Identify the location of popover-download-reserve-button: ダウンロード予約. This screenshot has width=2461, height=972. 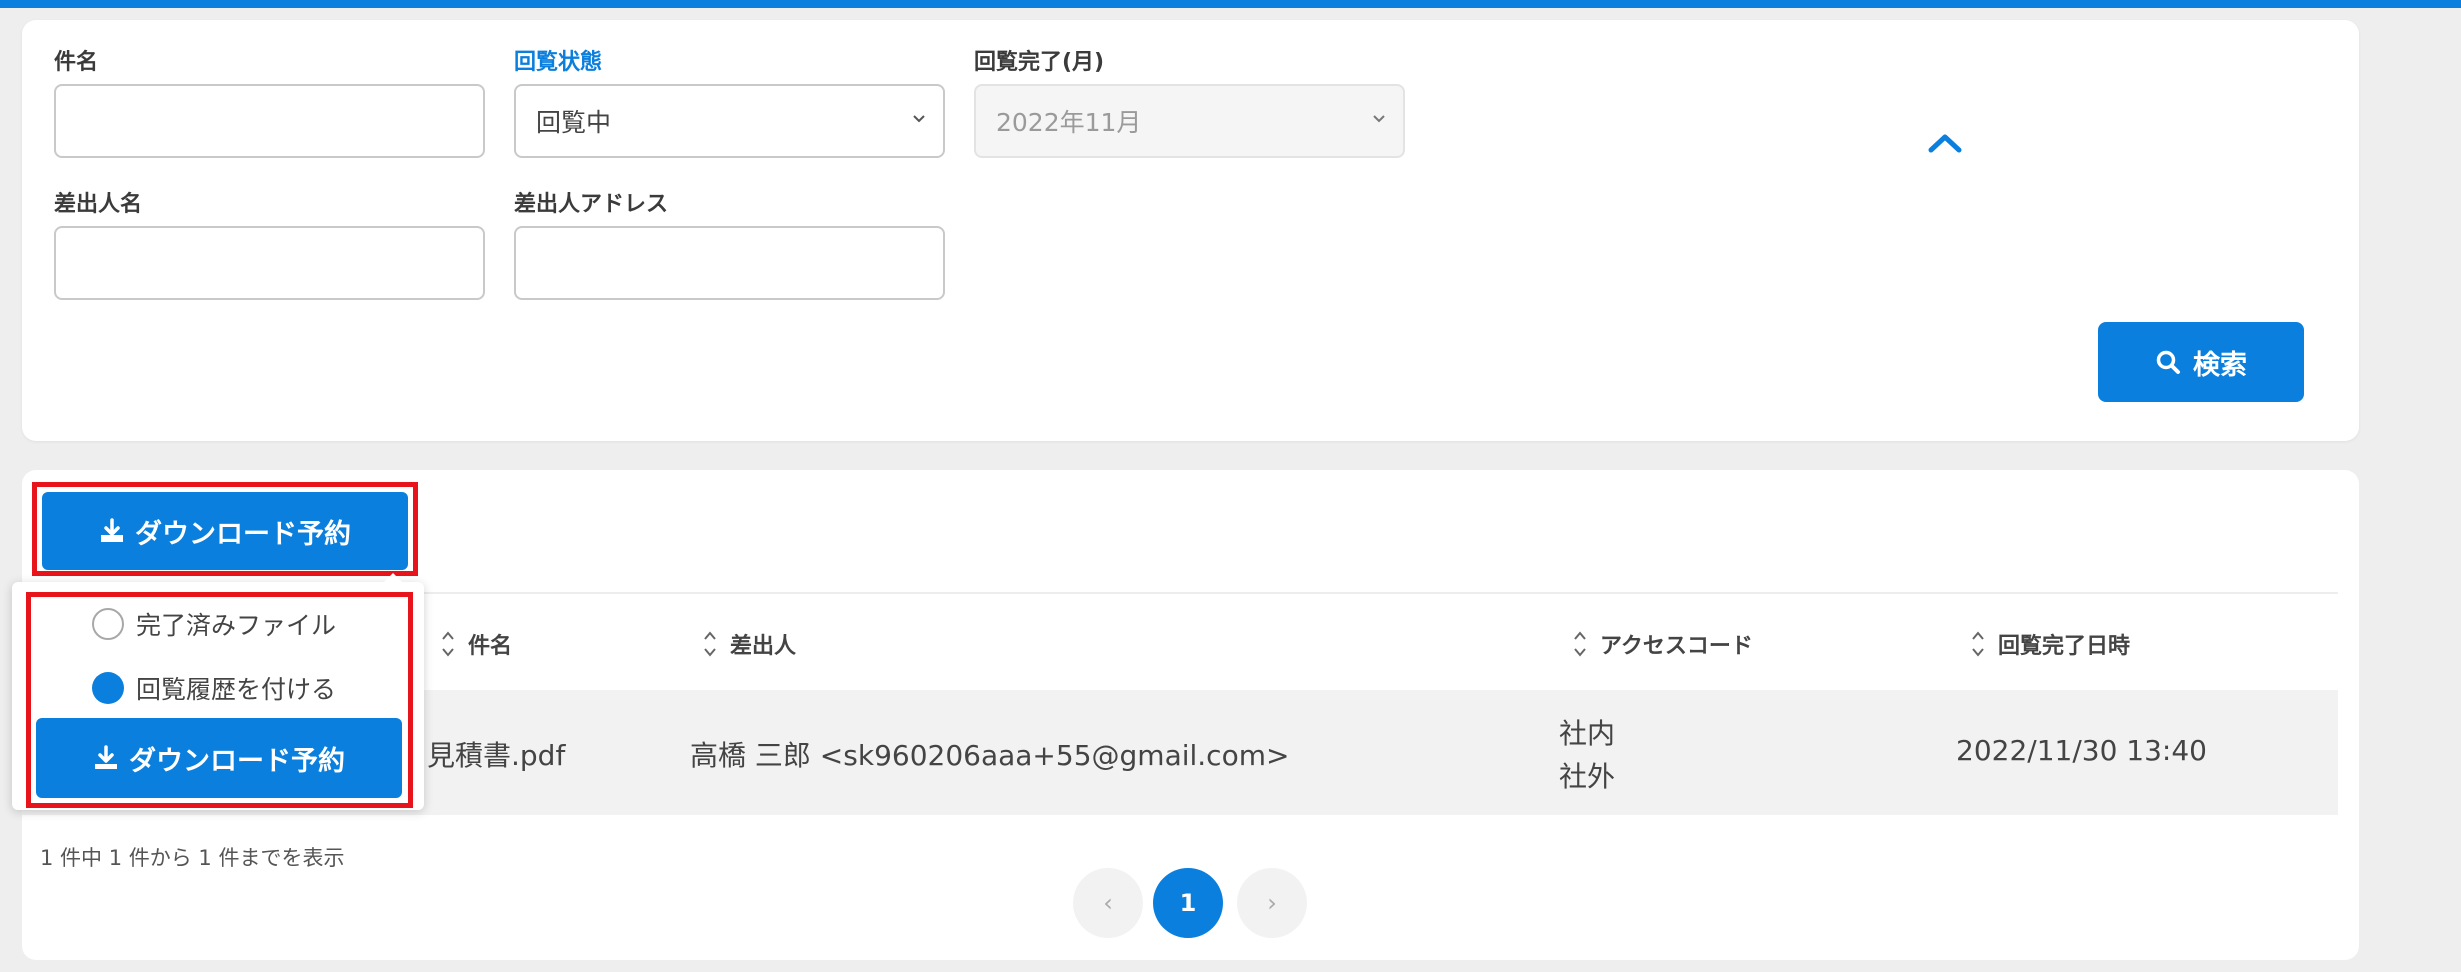
(219, 758).